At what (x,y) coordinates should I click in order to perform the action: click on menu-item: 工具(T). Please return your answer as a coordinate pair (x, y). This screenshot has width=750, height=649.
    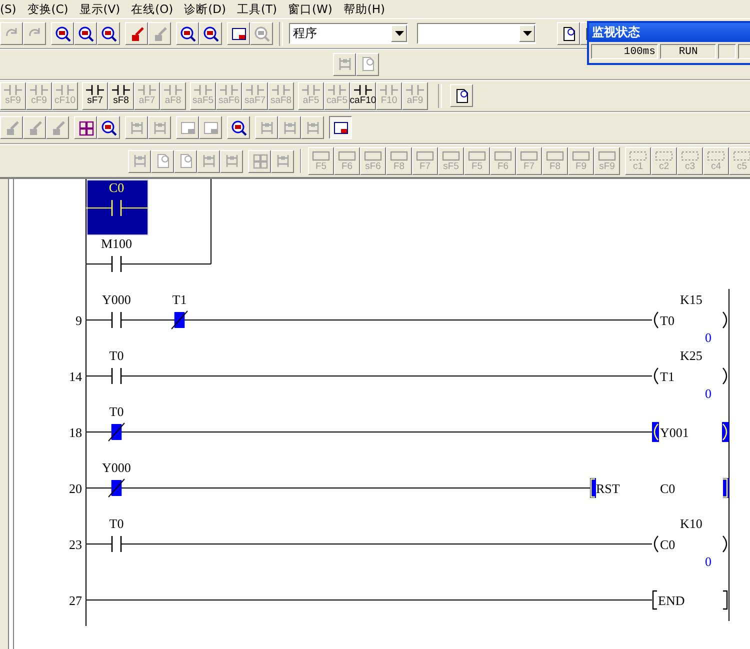
    Looking at the image, I should click on (258, 9).